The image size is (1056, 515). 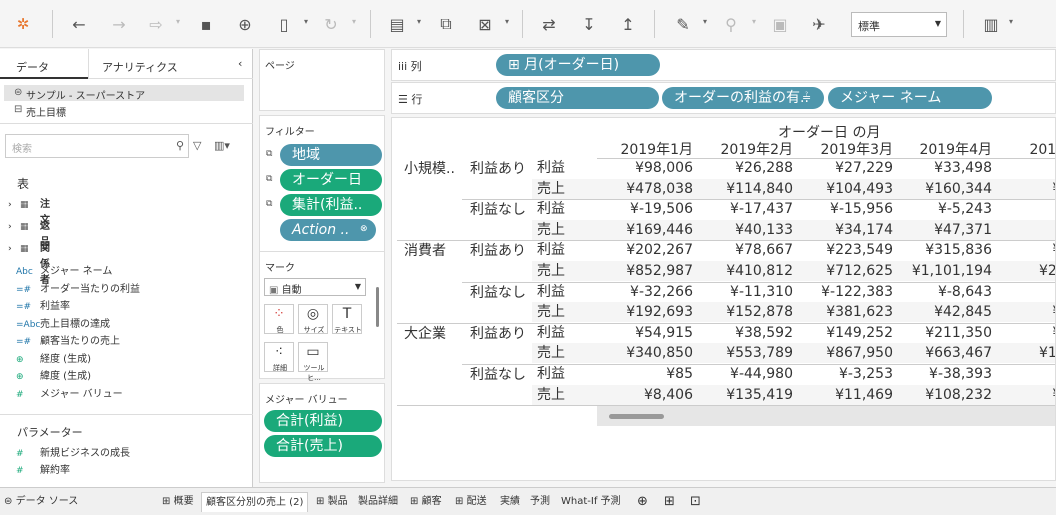 What do you see at coordinates (645, 250) in the screenshot?
I see `table-cell: ¥202,267` at bounding box center [645, 250].